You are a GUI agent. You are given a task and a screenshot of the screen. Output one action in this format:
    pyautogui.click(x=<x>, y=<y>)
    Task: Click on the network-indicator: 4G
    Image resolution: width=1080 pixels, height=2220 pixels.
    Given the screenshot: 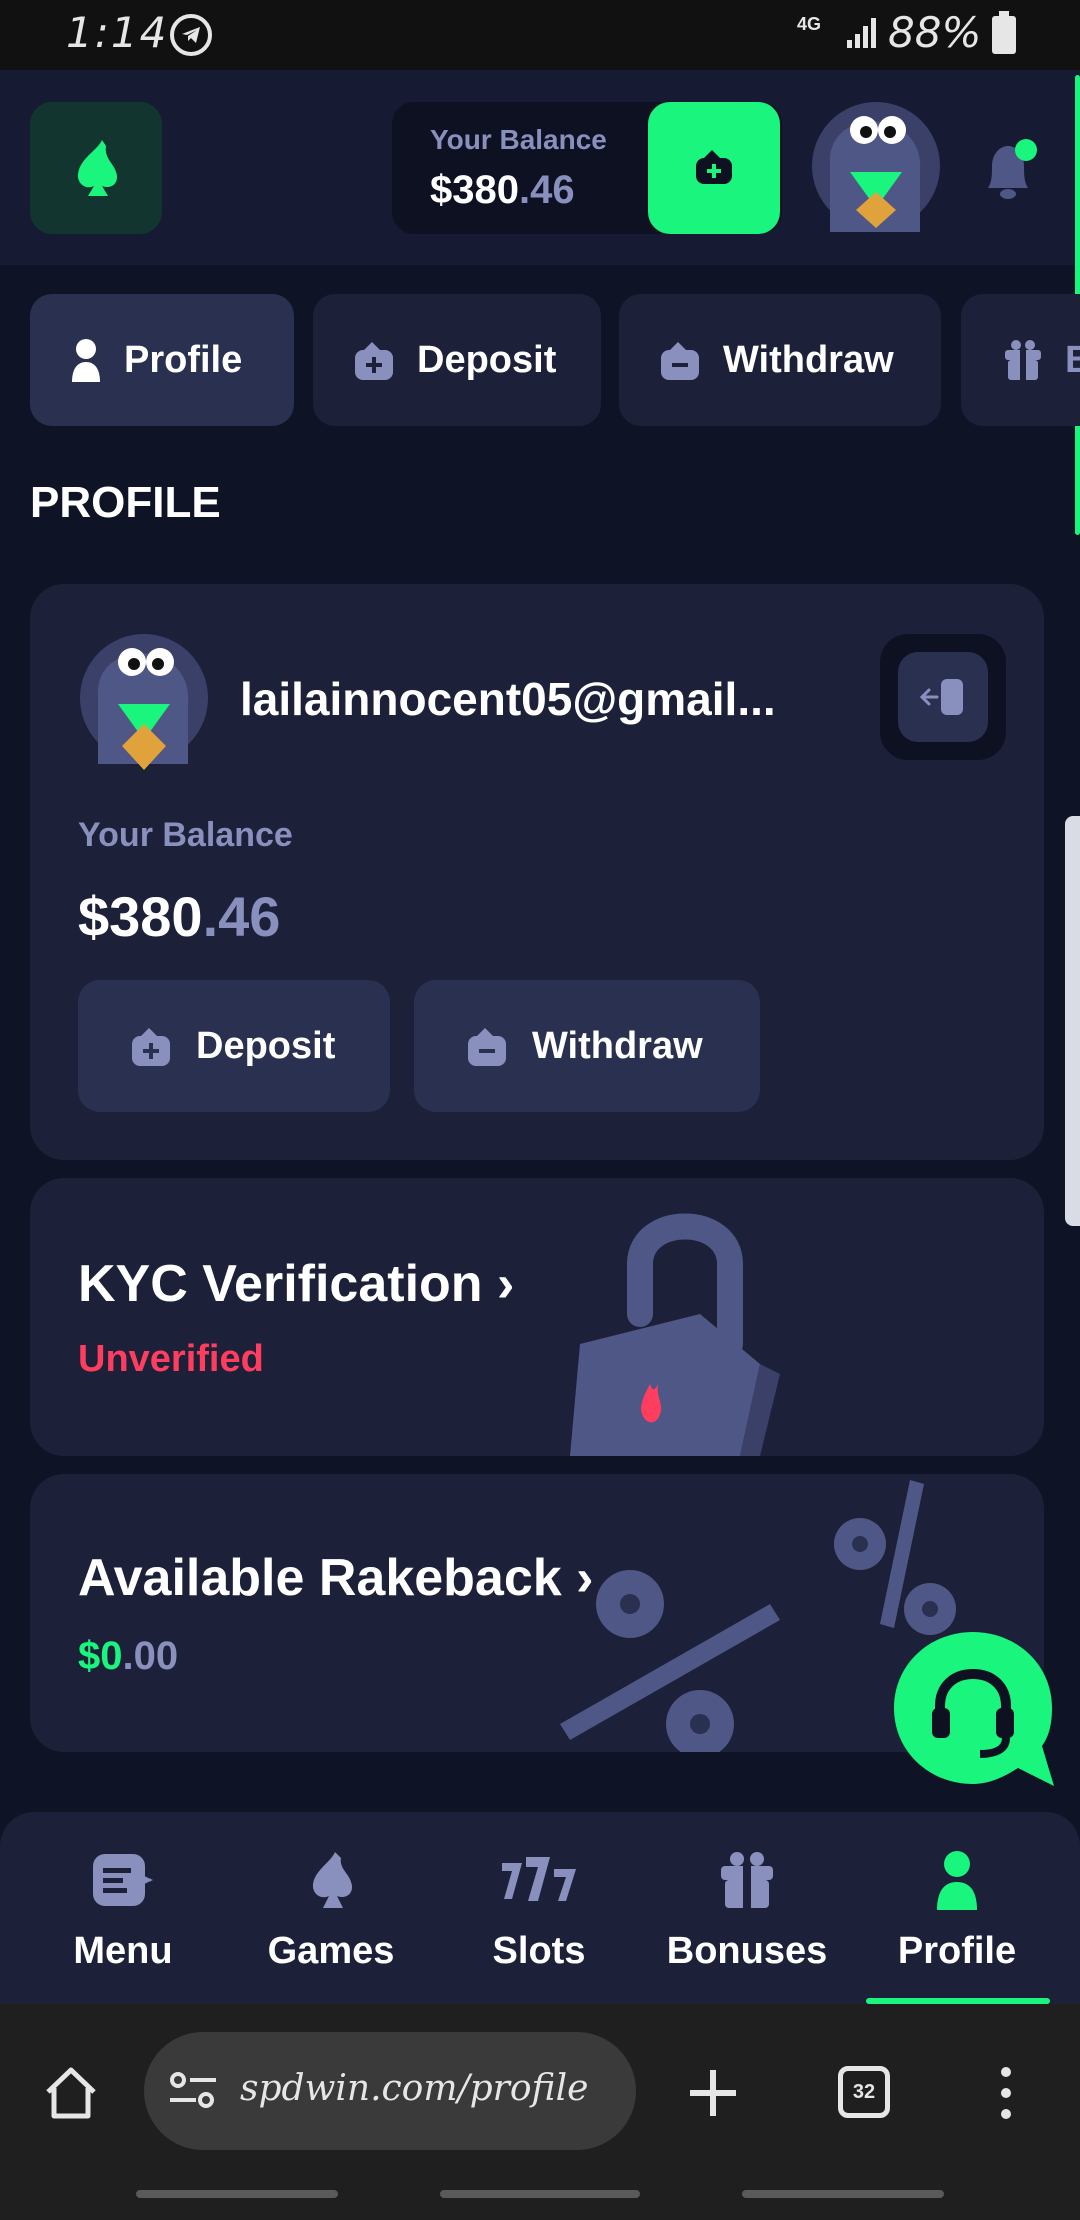 What is the action you would take?
    pyautogui.click(x=809, y=24)
    